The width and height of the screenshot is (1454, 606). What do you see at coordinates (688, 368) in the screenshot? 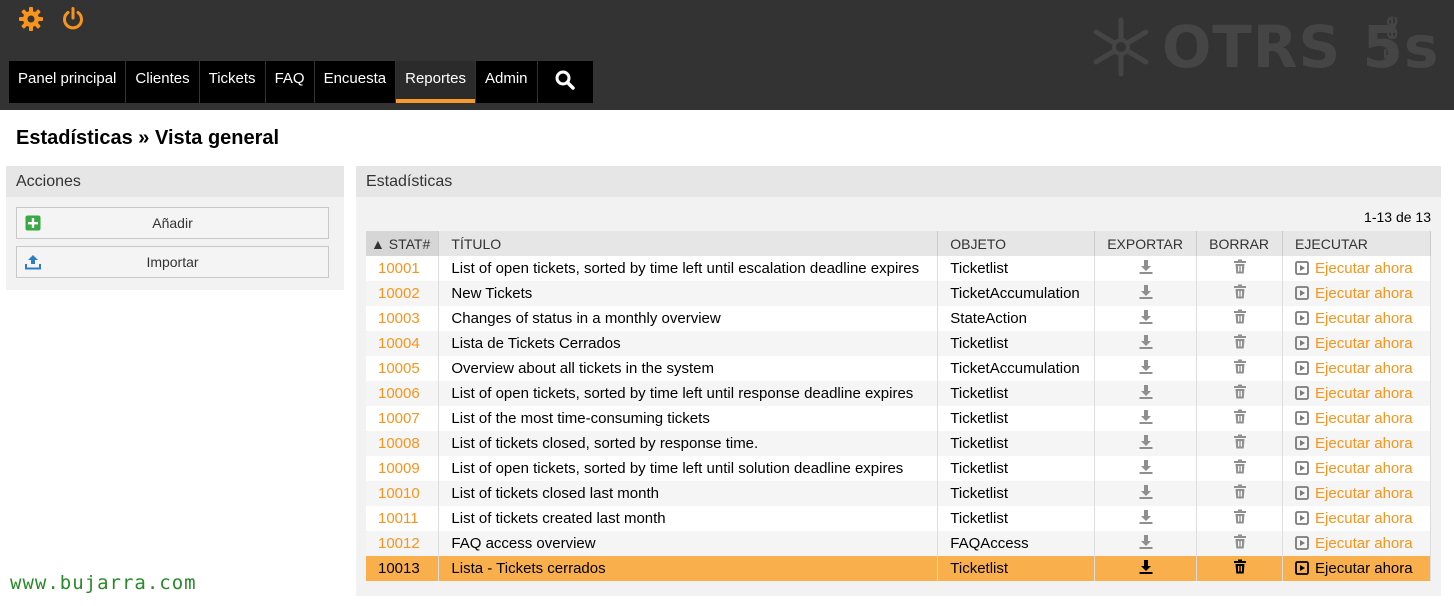
I see `stat-title: Overview about all tickets in the system` at bounding box center [688, 368].